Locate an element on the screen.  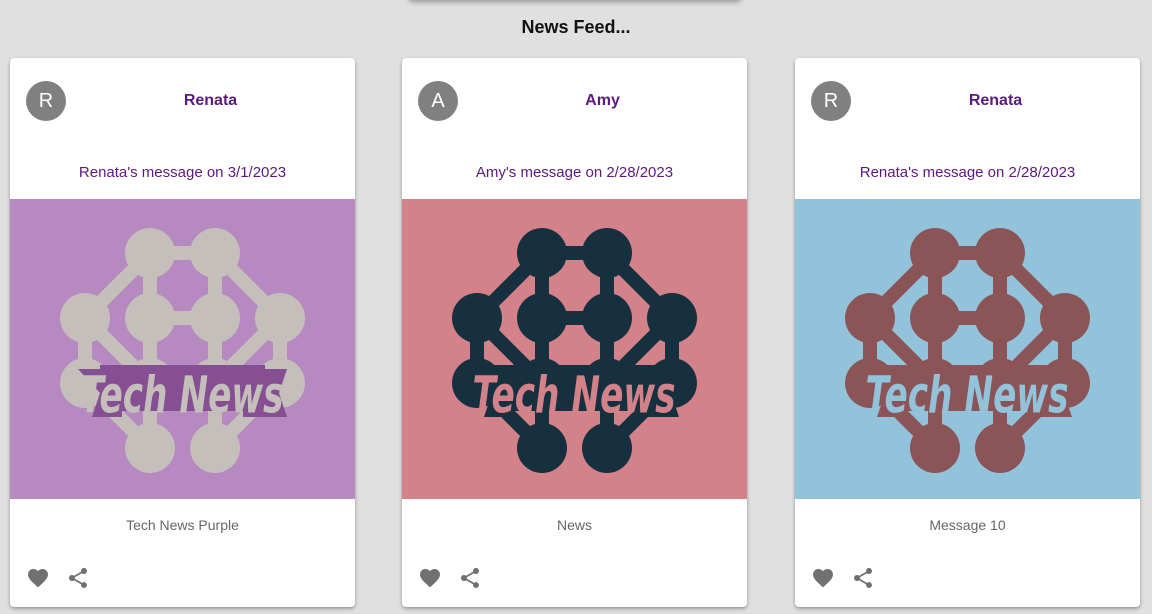
card-caption: Tech News Purple is located at coordinates (182, 525).